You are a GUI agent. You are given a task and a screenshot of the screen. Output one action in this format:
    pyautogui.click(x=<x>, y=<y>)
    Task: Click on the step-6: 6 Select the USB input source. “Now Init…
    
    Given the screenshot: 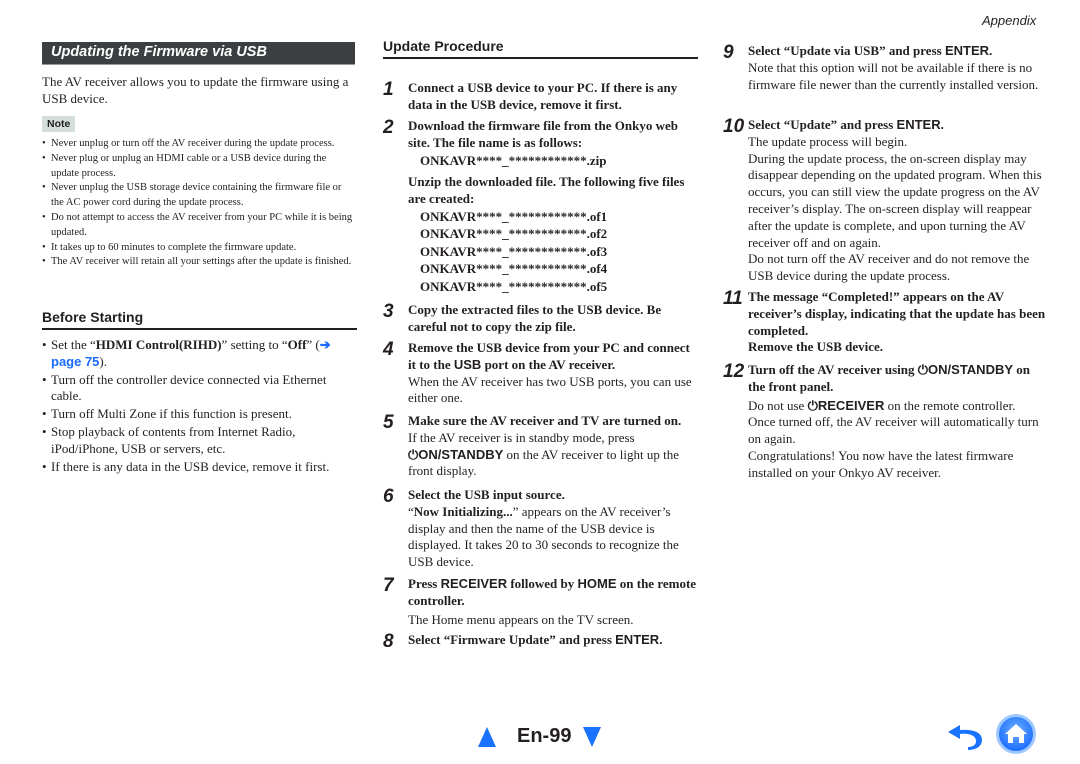 What is the action you would take?
    pyautogui.click(x=540, y=529)
    